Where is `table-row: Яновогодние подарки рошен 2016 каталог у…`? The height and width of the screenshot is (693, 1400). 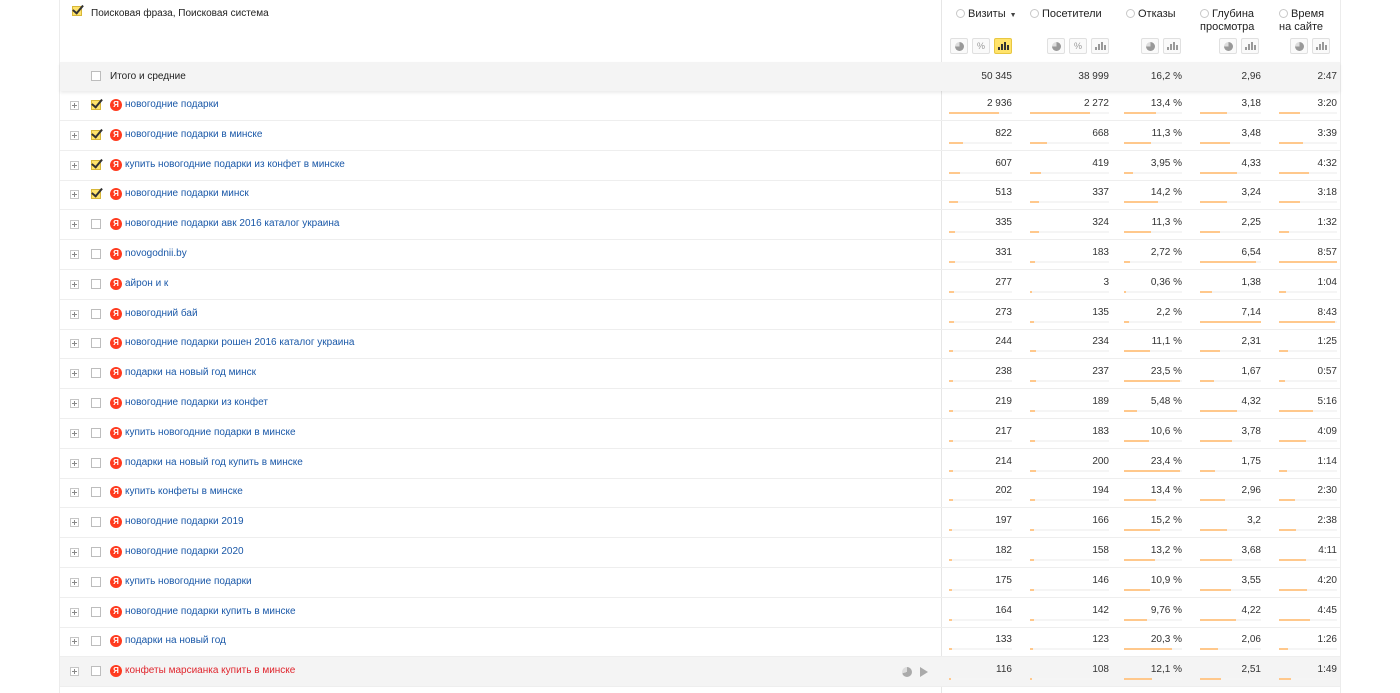
table-row: Яновогодние подарки рошен 2016 каталог у… is located at coordinates (700, 344).